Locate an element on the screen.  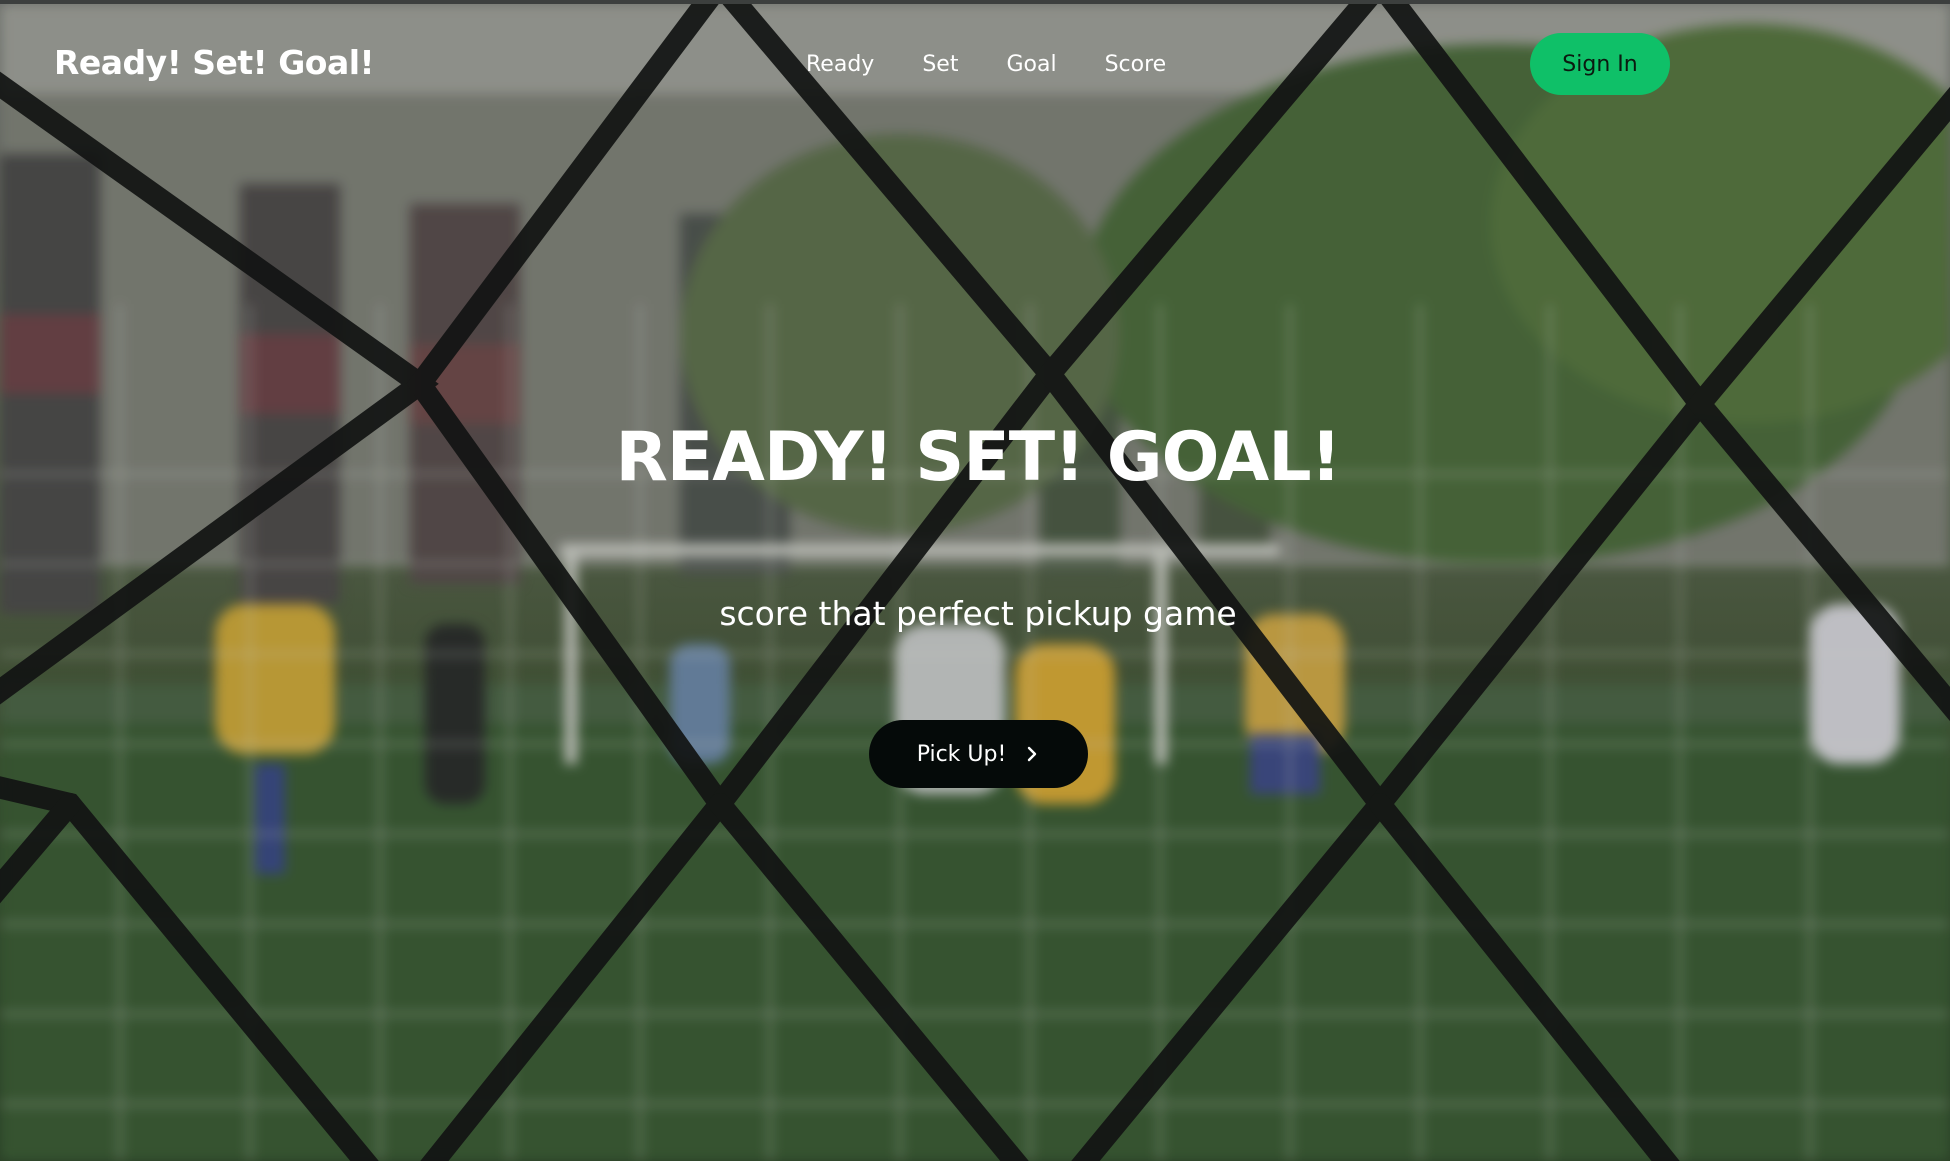
sign-in-button: Sign In is located at coordinates (1600, 64).